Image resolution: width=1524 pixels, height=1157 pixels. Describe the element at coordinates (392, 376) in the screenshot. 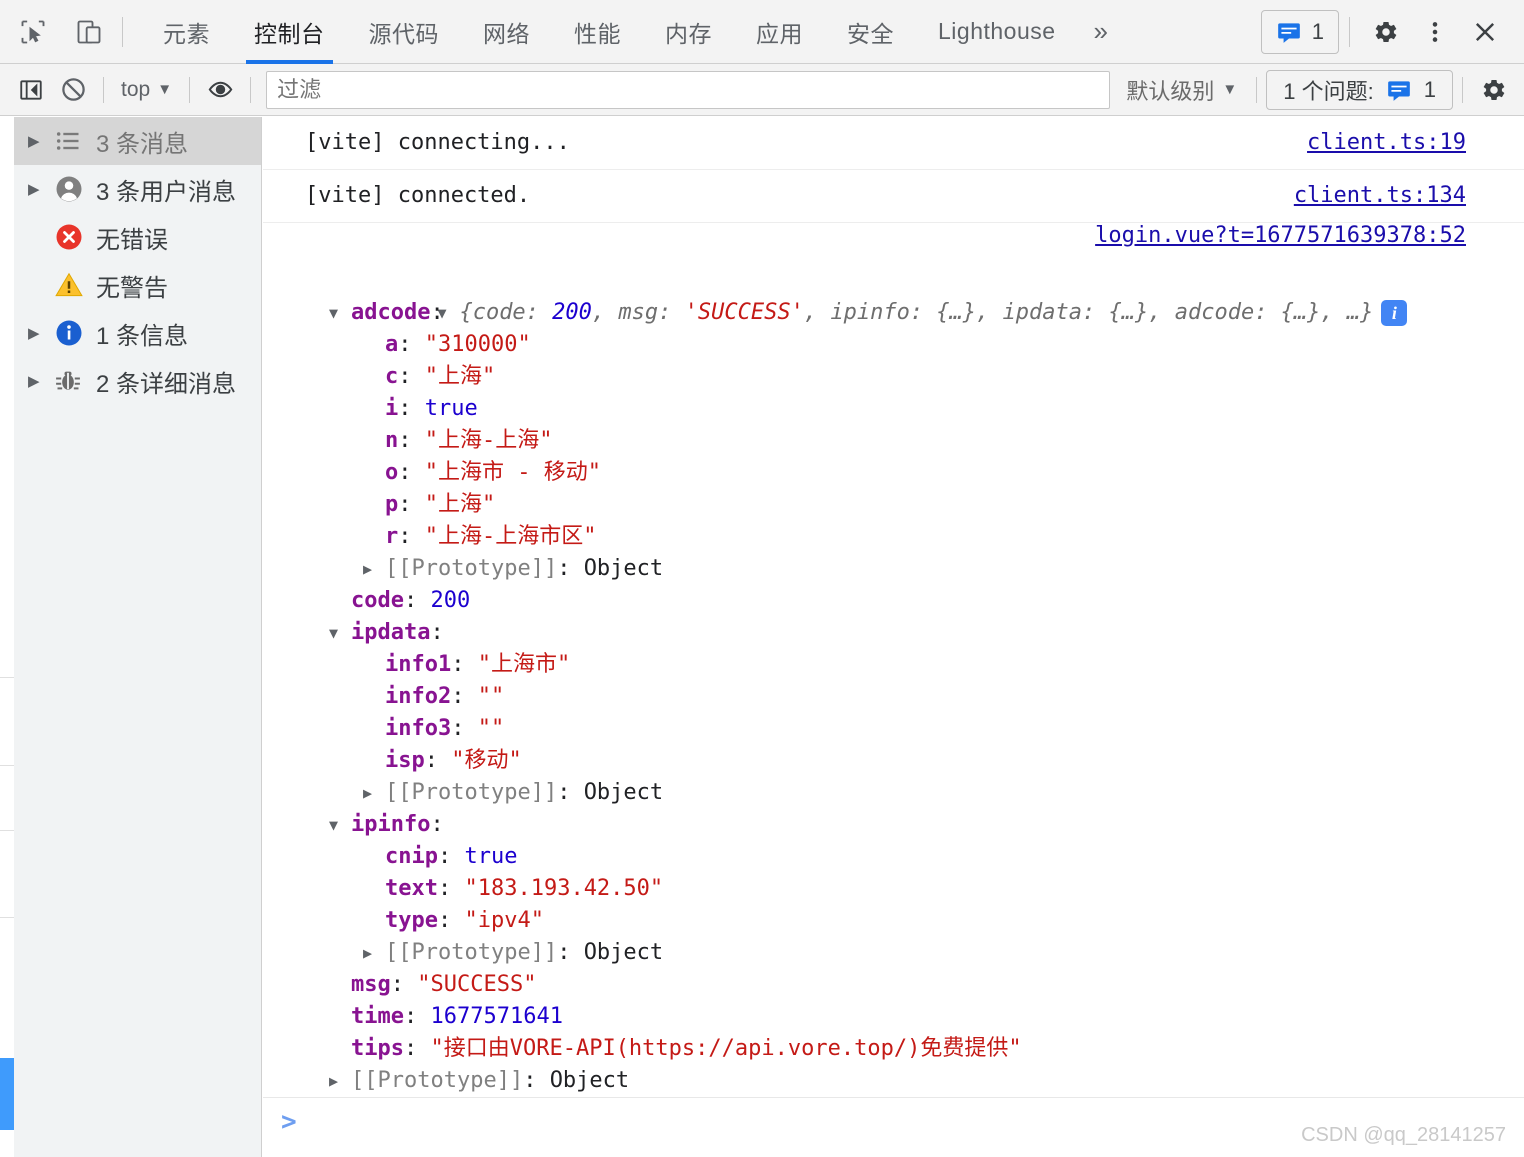

I see `property-key: c` at that location.